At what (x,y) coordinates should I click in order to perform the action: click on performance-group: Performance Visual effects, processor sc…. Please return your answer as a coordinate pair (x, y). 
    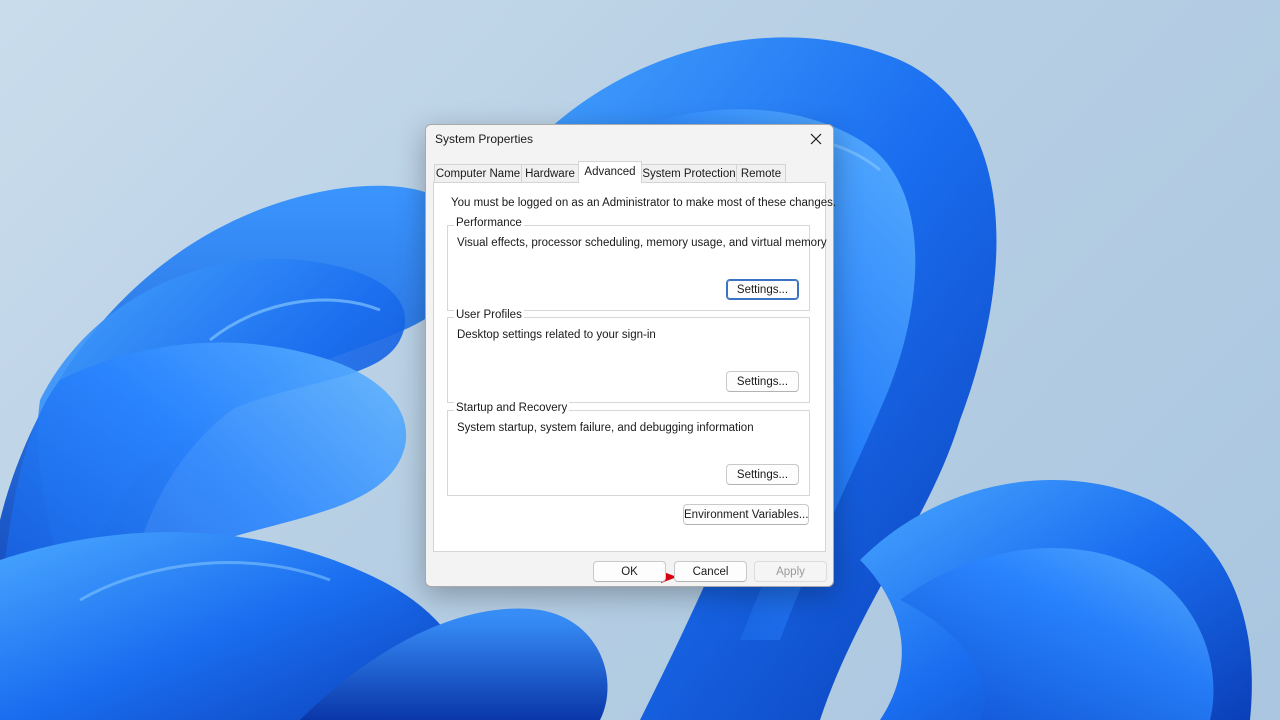
    Looking at the image, I should click on (637, 264).